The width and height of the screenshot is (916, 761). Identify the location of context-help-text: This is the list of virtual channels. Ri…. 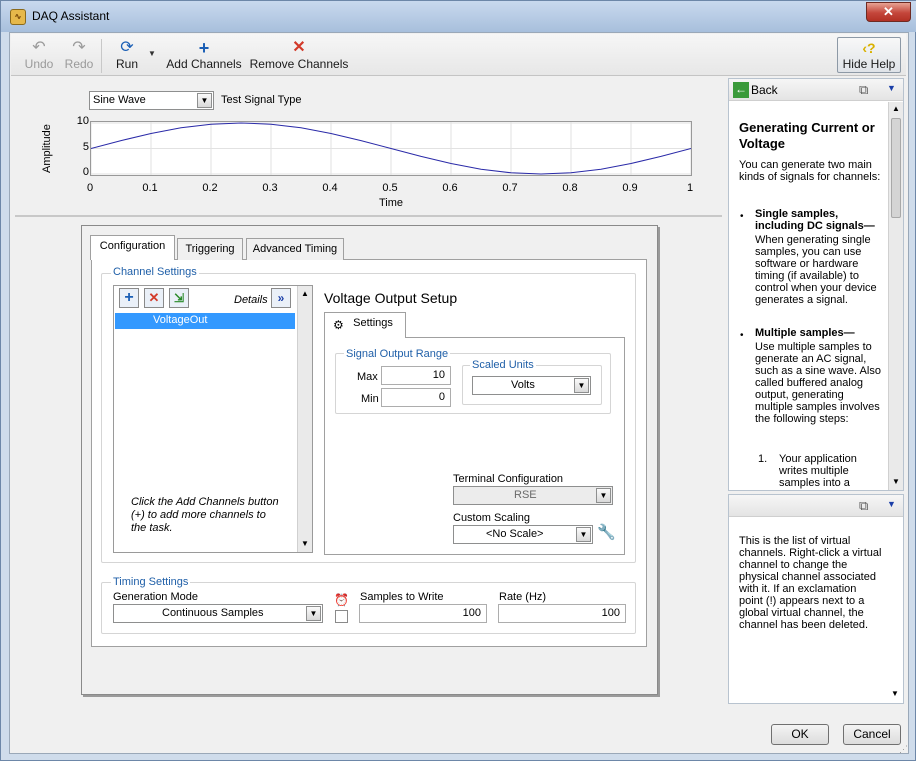
(810, 583).